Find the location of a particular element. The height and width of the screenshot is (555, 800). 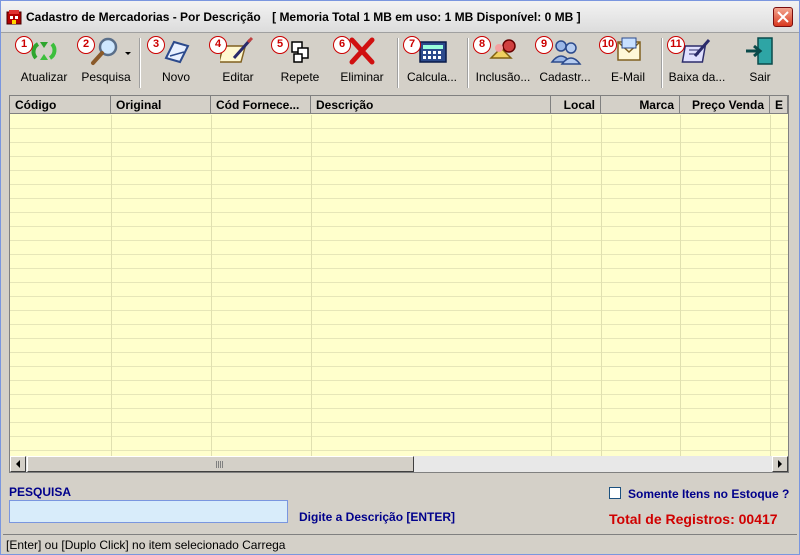

close-icon is located at coordinates (783, 17).